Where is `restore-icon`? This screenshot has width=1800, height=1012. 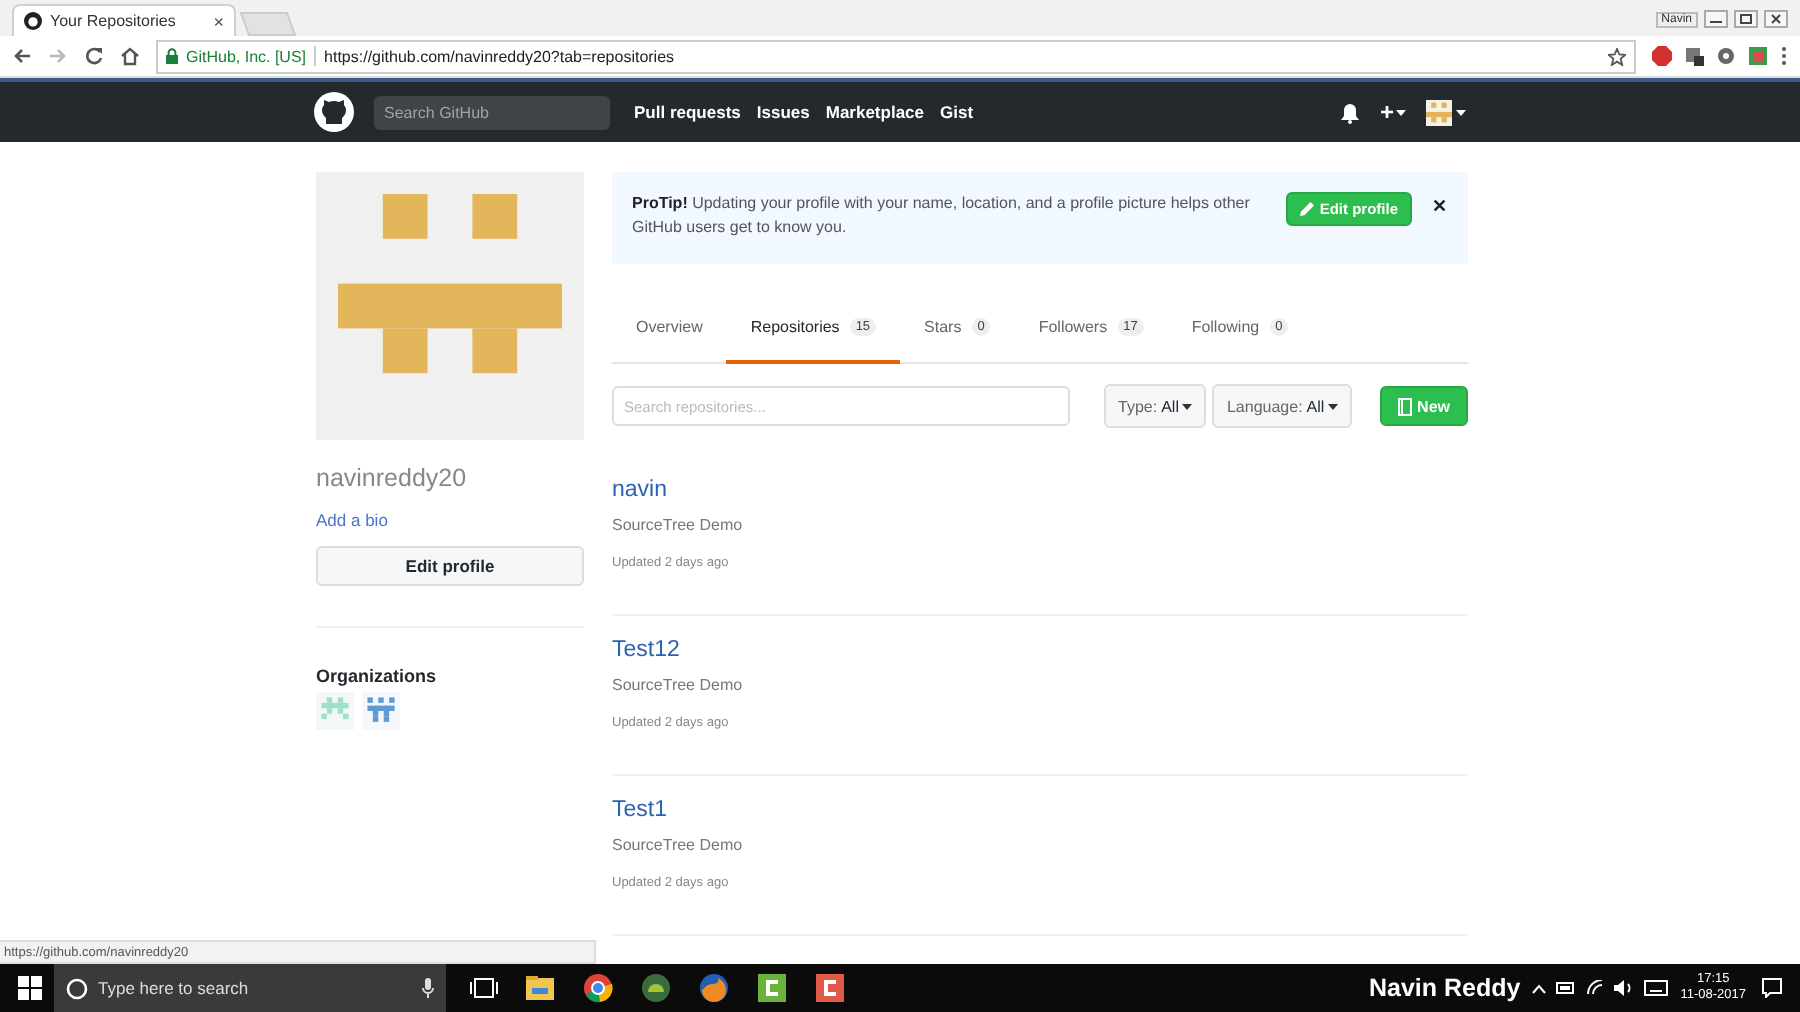
restore-icon is located at coordinates (1746, 19).